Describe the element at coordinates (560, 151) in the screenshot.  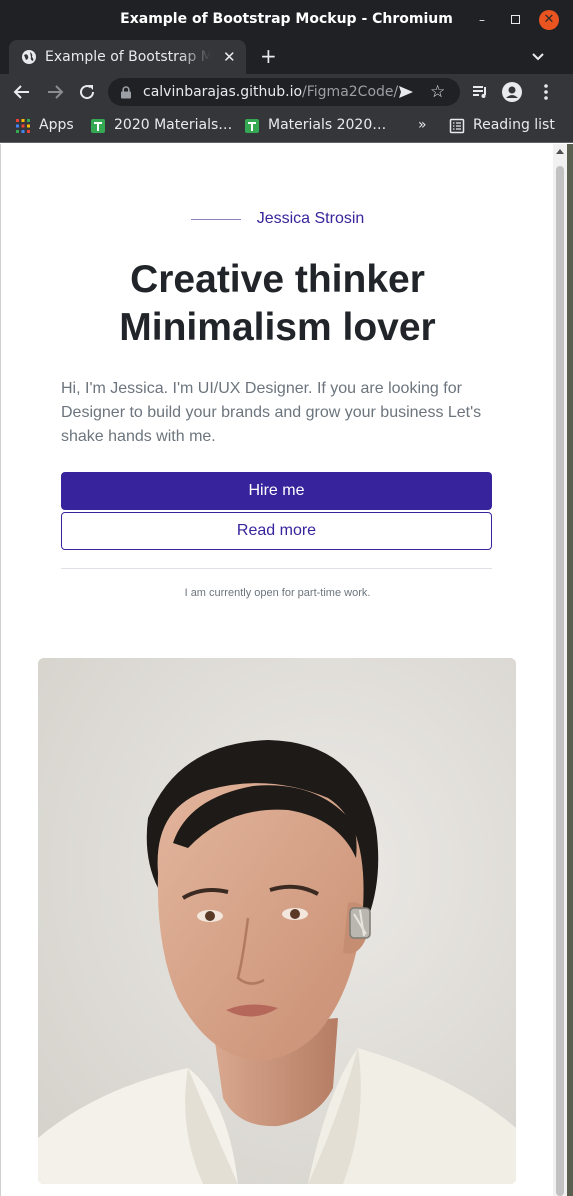
I see `scroll-up-arrow-icon` at that location.